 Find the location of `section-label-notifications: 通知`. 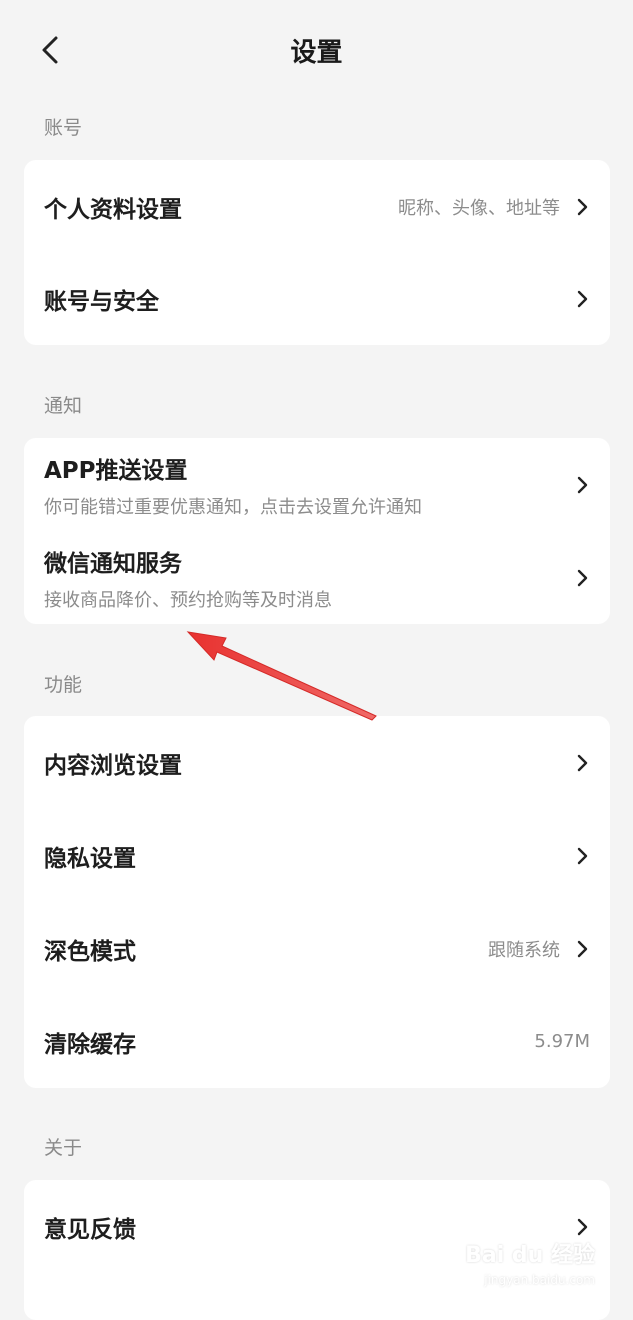

section-label-notifications: 通知 is located at coordinates (63, 406).